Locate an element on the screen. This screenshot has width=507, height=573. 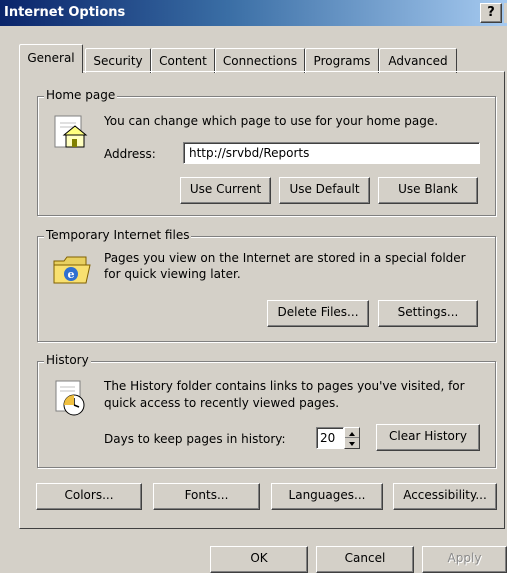
days-spinner is located at coordinates (352, 438).